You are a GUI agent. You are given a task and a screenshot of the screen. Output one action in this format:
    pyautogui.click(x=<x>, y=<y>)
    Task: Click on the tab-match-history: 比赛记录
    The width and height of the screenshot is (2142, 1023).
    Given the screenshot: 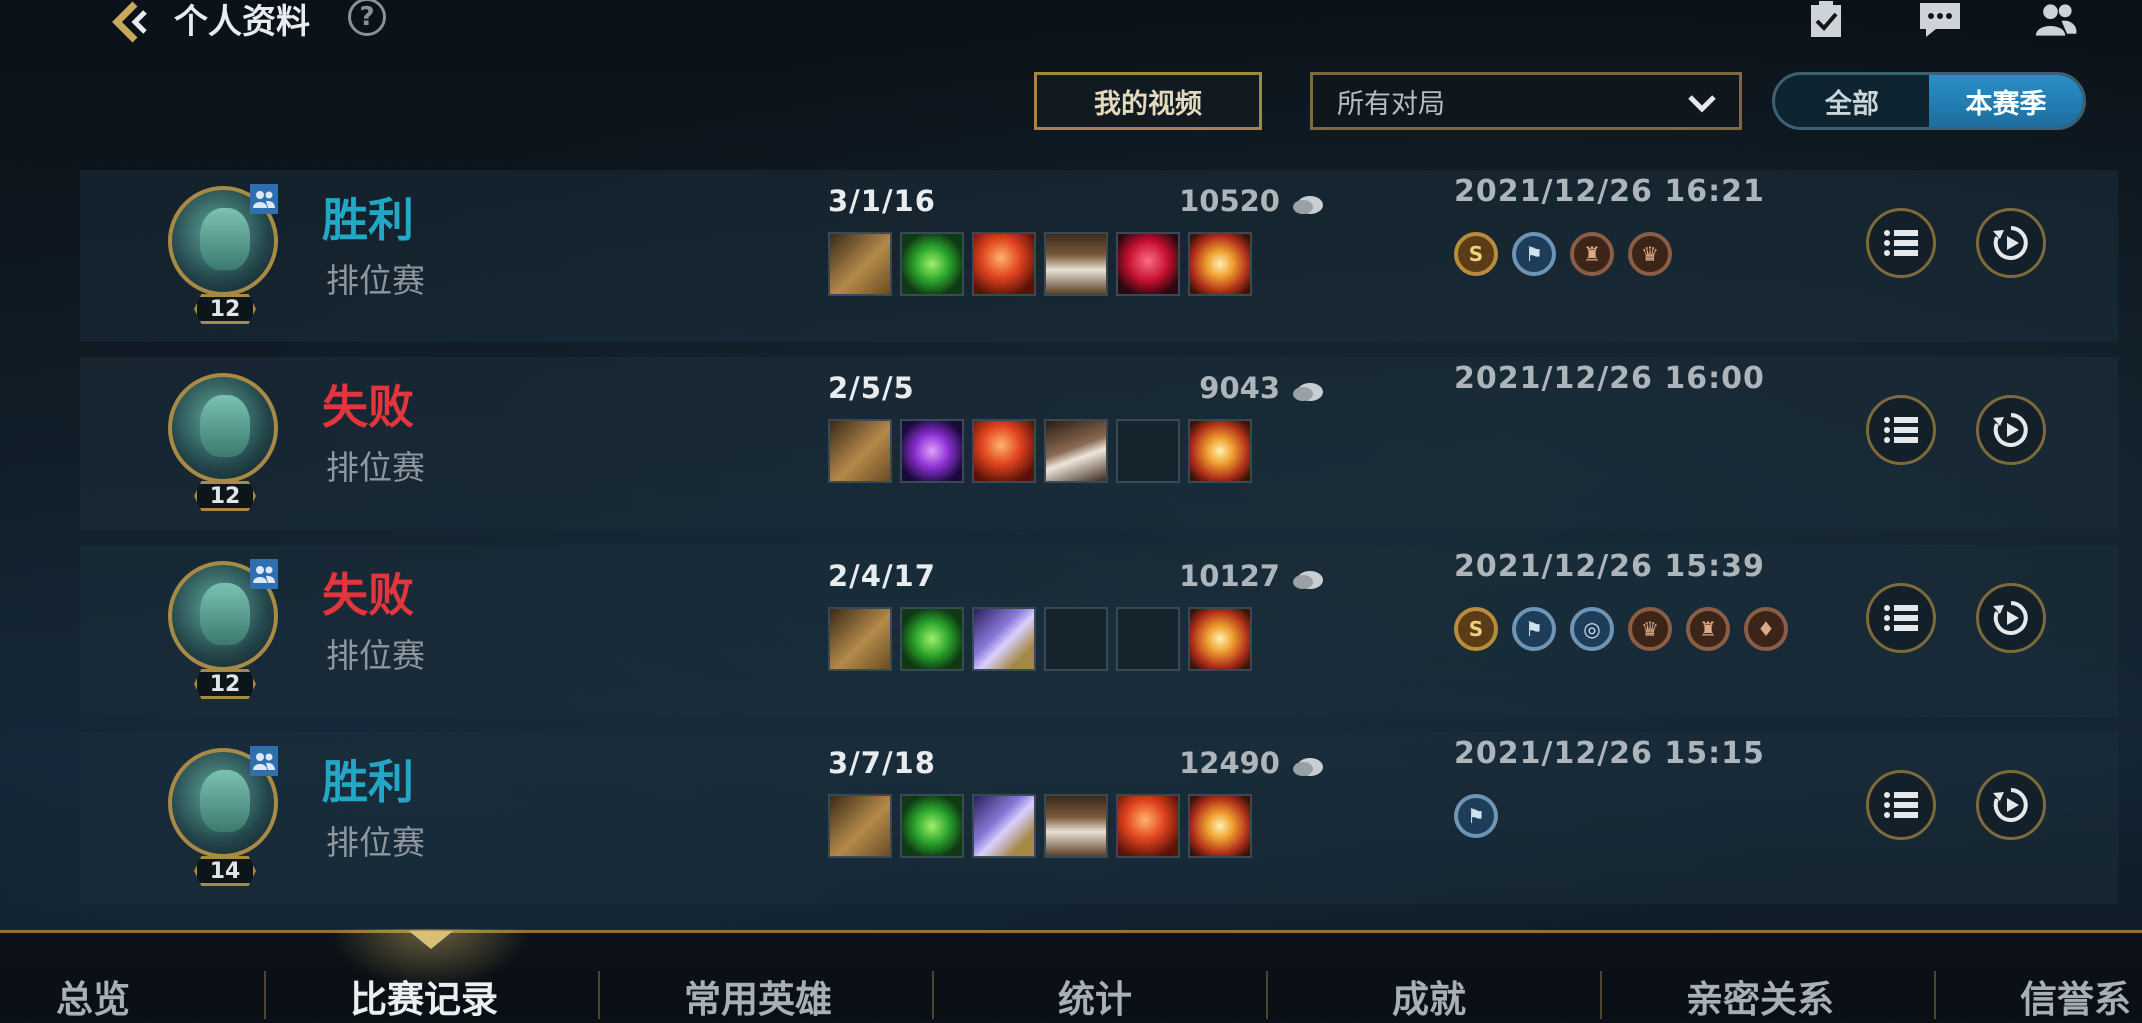 What is the action you would take?
    pyautogui.click(x=424, y=996)
    